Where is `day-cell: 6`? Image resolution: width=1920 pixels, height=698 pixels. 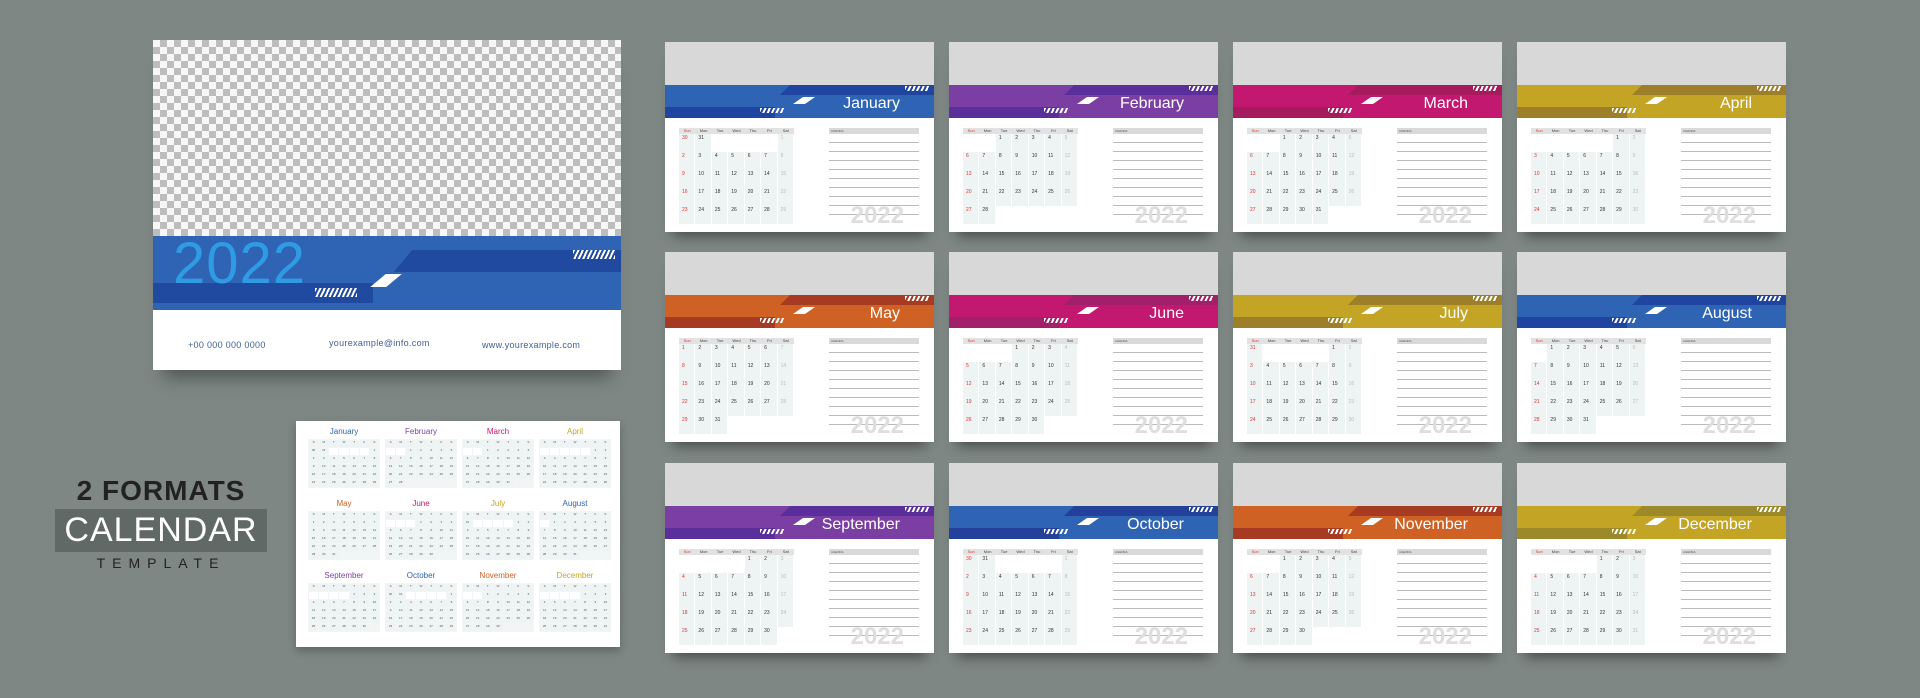
day-cell: 6 is located at coordinates (1037, 582).